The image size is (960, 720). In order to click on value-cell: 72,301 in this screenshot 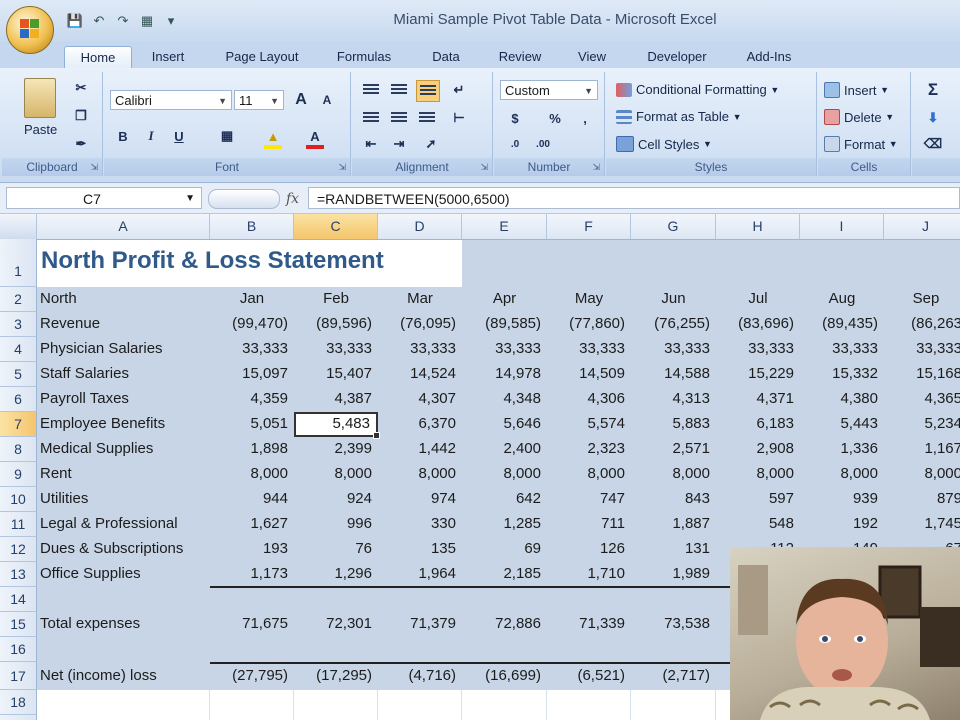, I will do `click(336, 624)`.